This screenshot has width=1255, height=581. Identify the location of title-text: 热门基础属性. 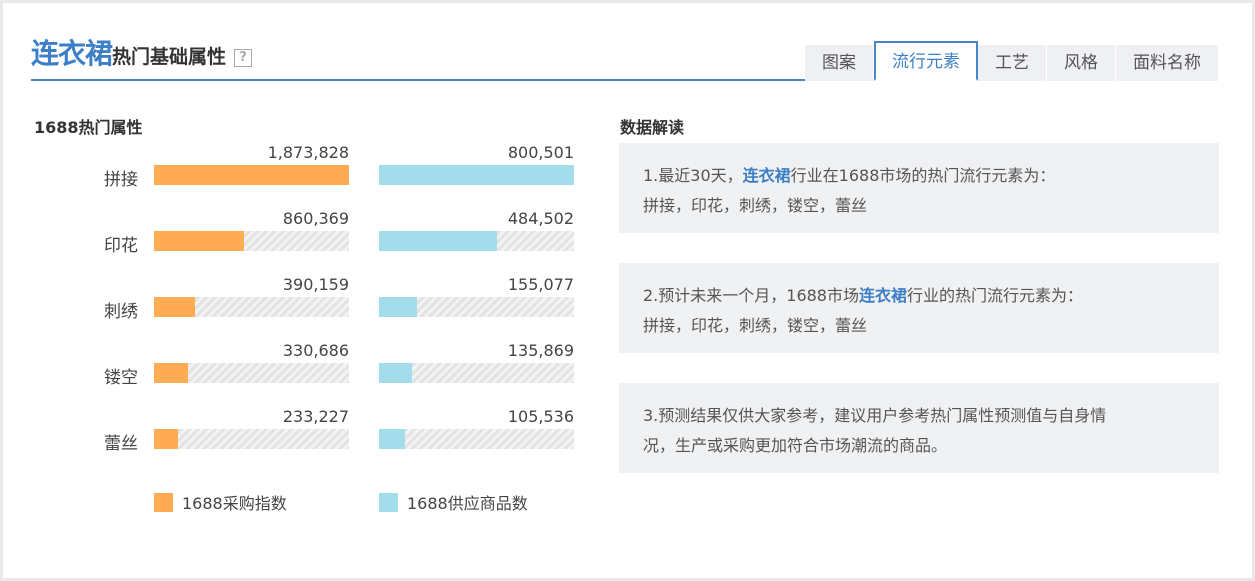
(169, 57).